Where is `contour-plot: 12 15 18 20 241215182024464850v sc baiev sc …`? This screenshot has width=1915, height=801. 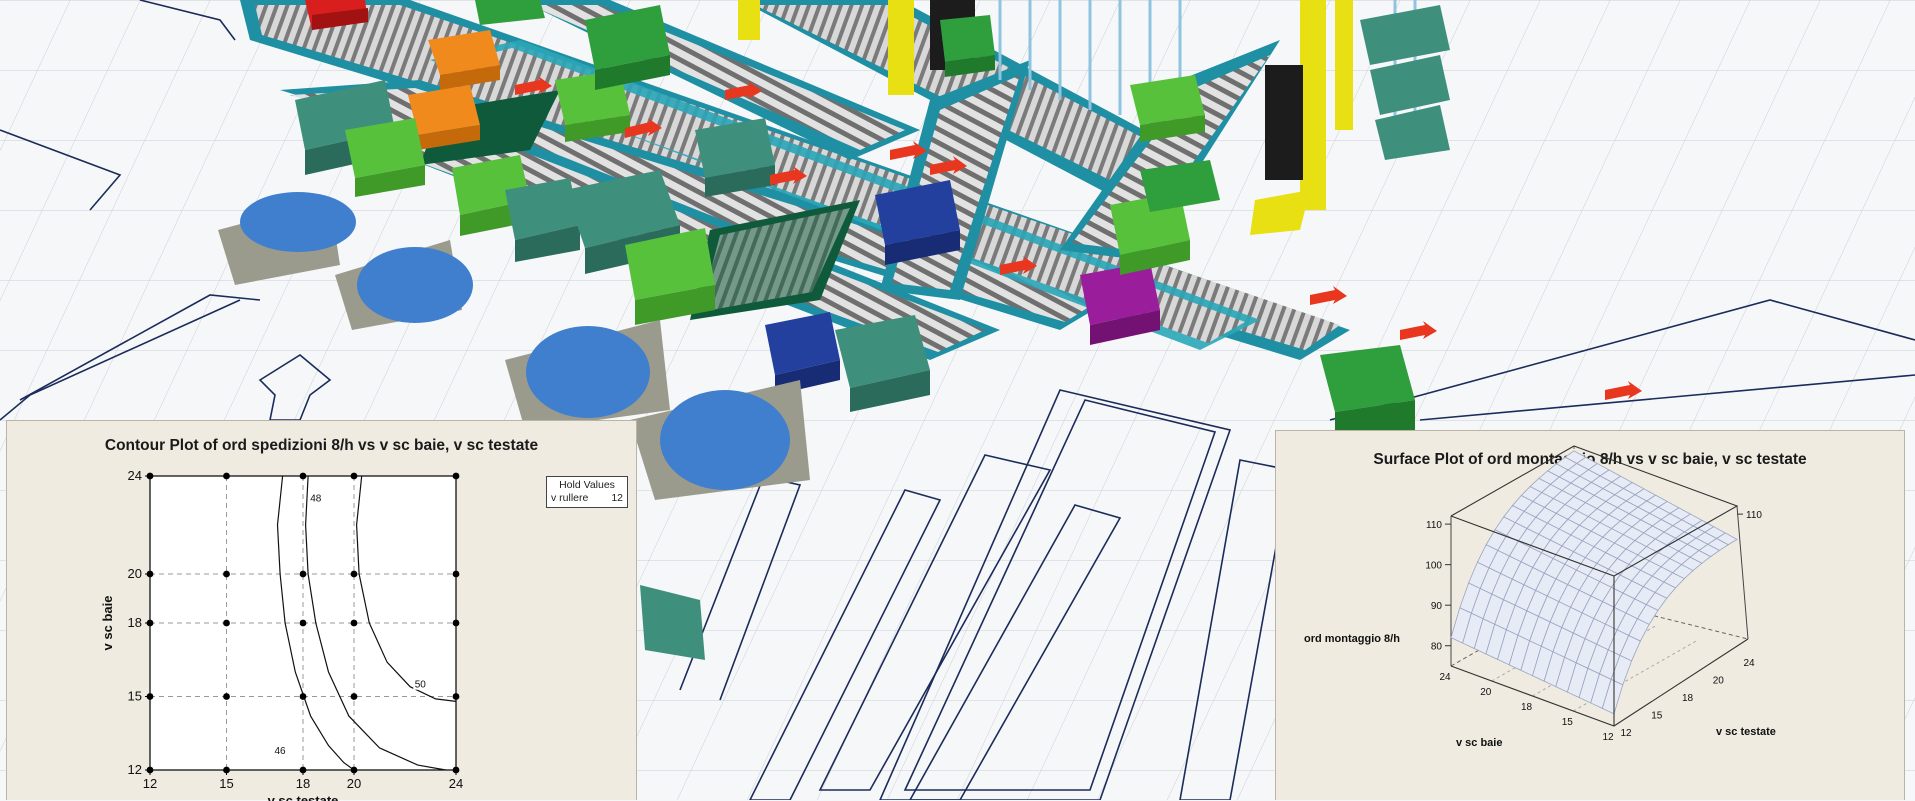
contour-plot: 12 15 18 20 241215182024464850v sc baiev sc … is located at coordinates (281, 634).